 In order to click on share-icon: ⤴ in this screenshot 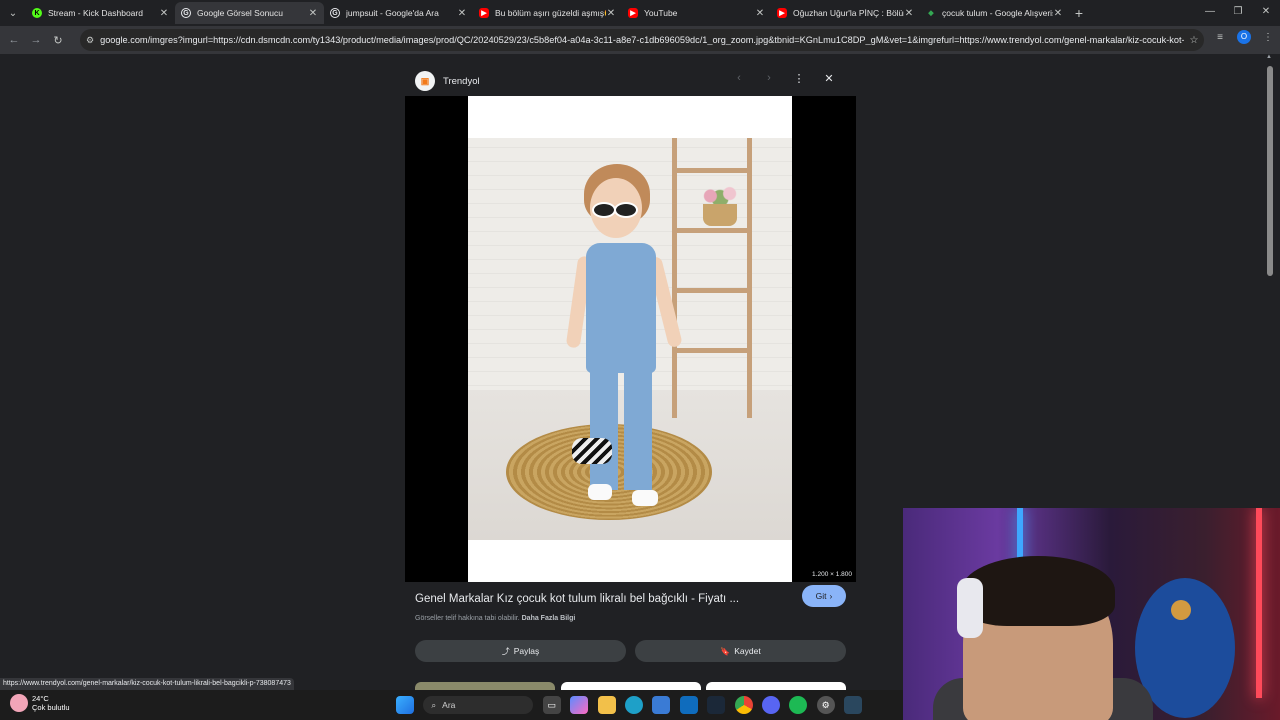, I will do `click(505, 651)`.